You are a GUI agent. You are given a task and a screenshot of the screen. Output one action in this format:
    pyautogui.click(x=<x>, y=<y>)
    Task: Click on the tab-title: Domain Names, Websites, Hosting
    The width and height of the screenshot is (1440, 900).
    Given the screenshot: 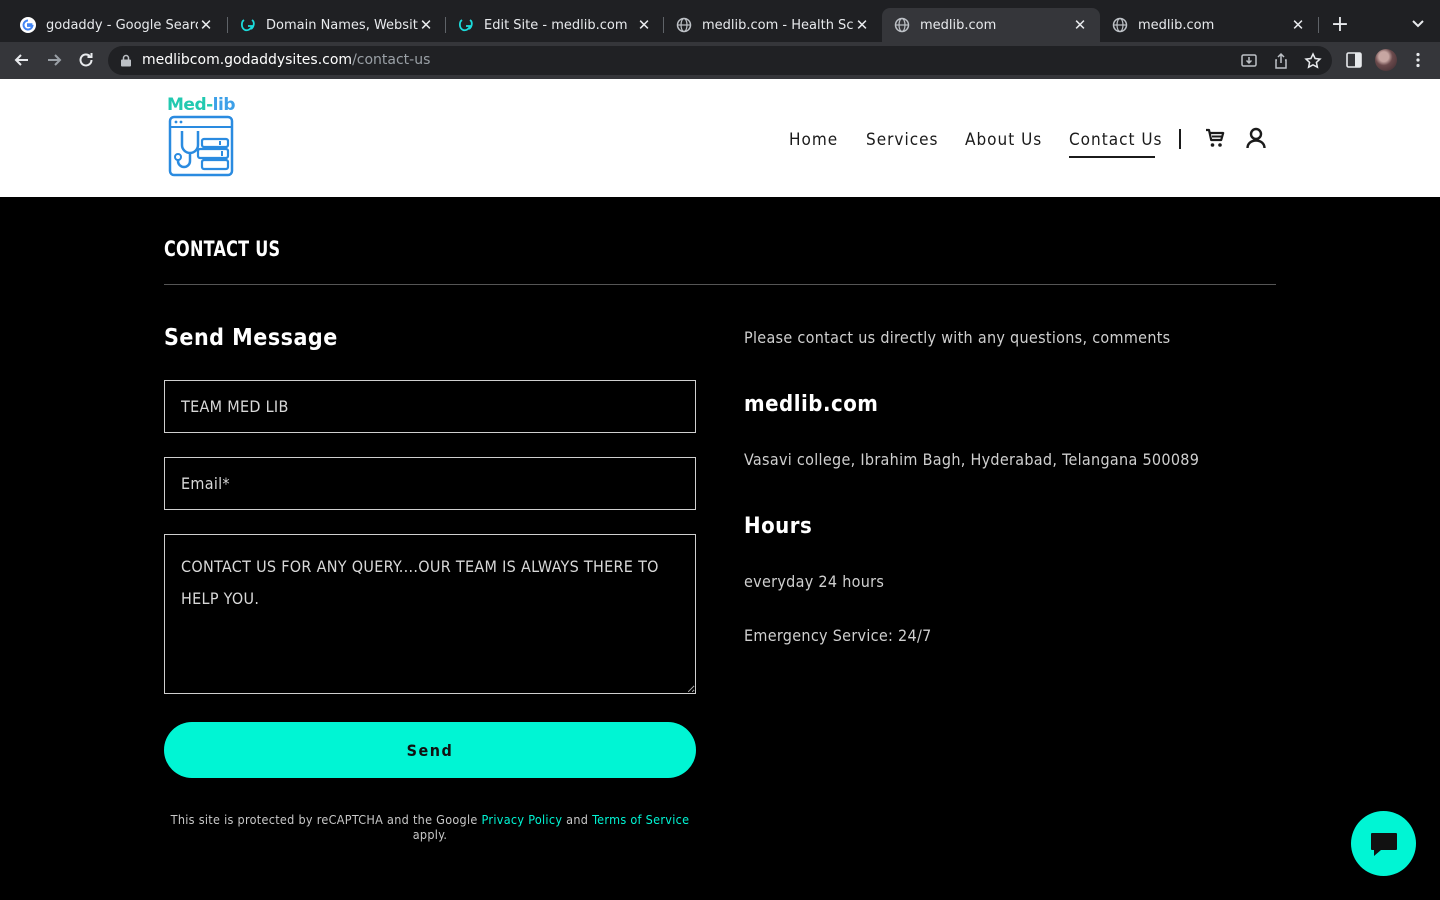 What is the action you would take?
    pyautogui.click(x=342, y=25)
    